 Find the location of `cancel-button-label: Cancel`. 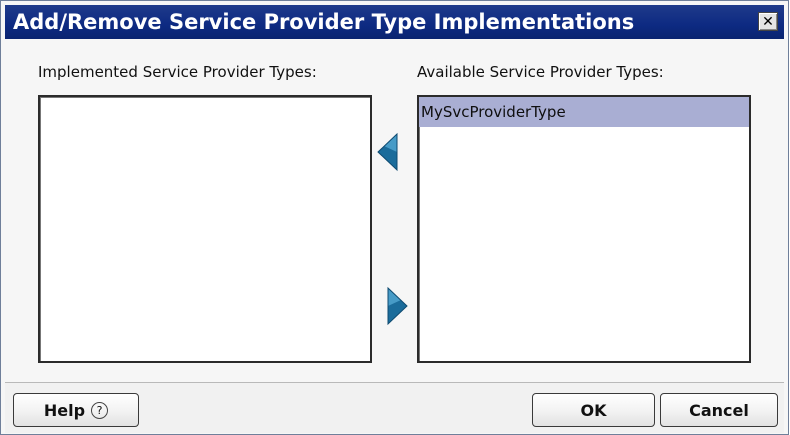

cancel-button-label: Cancel is located at coordinates (719, 410).